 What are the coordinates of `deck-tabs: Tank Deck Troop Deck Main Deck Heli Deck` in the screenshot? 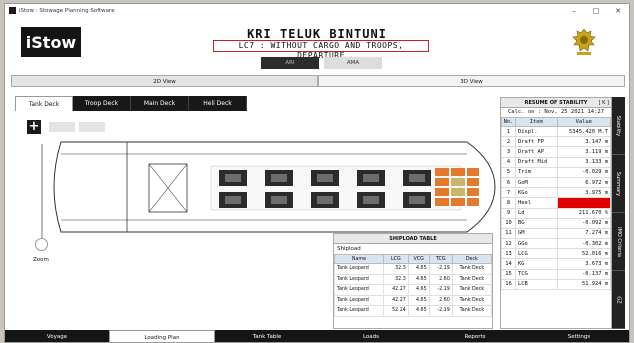 It's located at (255, 103).